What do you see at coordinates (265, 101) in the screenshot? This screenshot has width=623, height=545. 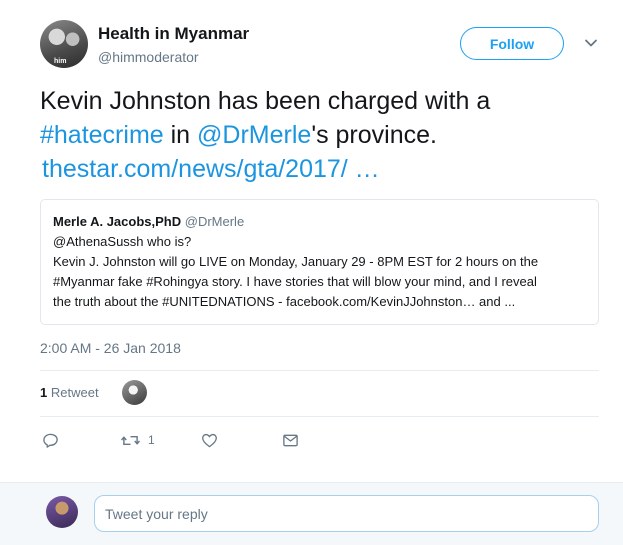 I see `tweet-text-part: Kevin Johnston has been charged with a` at bounding box center [265, 101].